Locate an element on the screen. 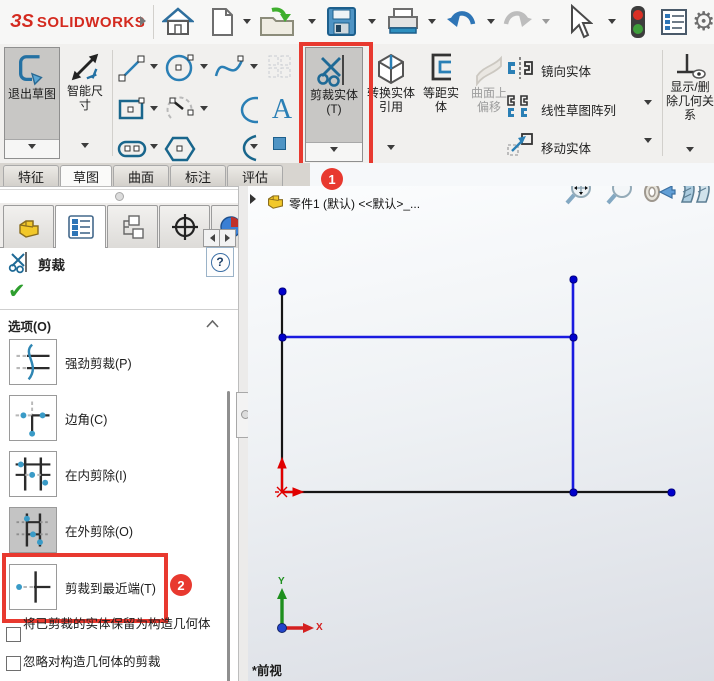  text-tool-icon: A is located at coordinates (282, 110).